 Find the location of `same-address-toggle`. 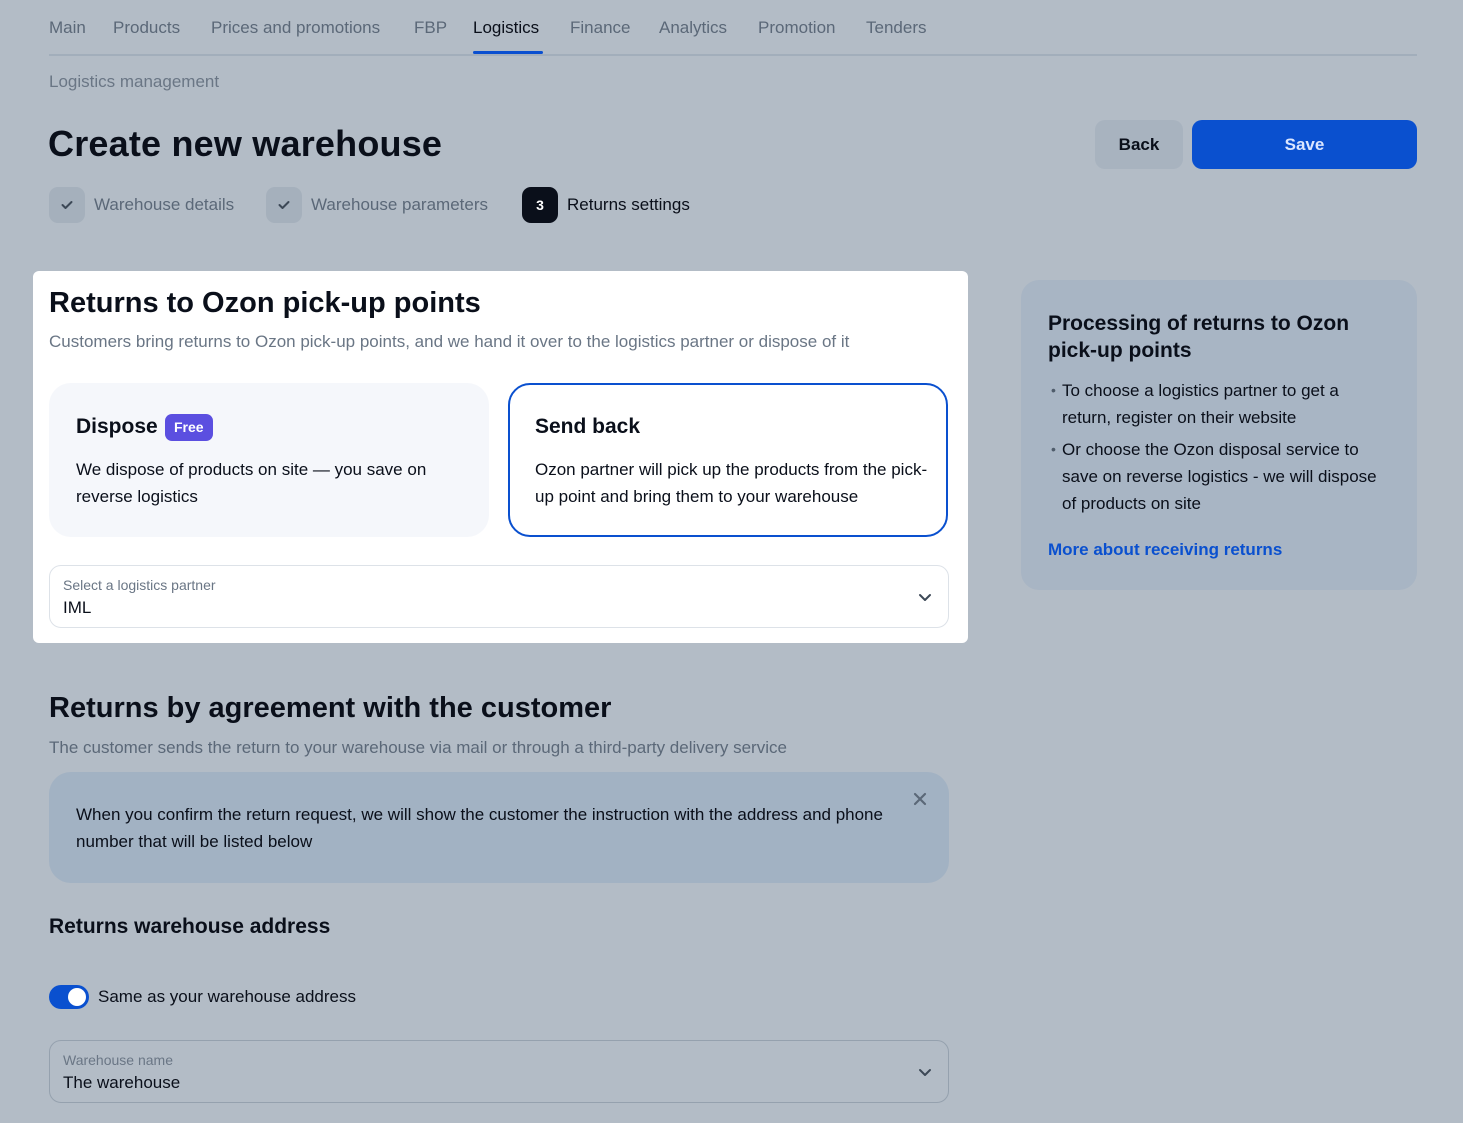

same-address-toggle is located at coordinates (69, 997).